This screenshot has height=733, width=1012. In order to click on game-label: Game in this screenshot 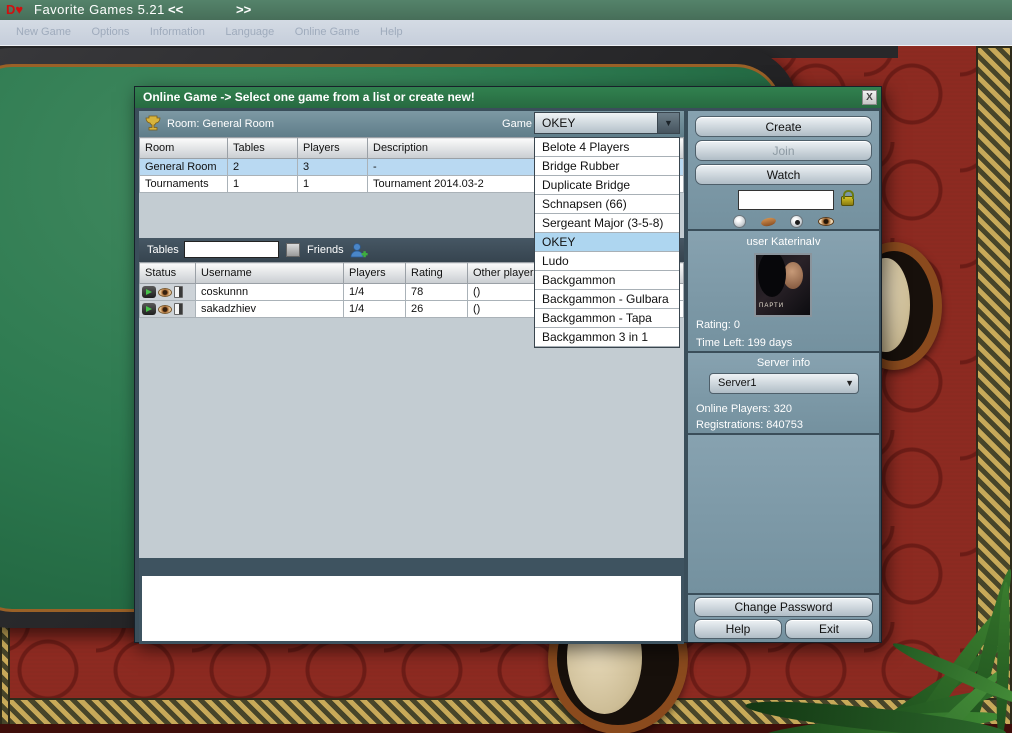, I will do `click(517, 124)`.